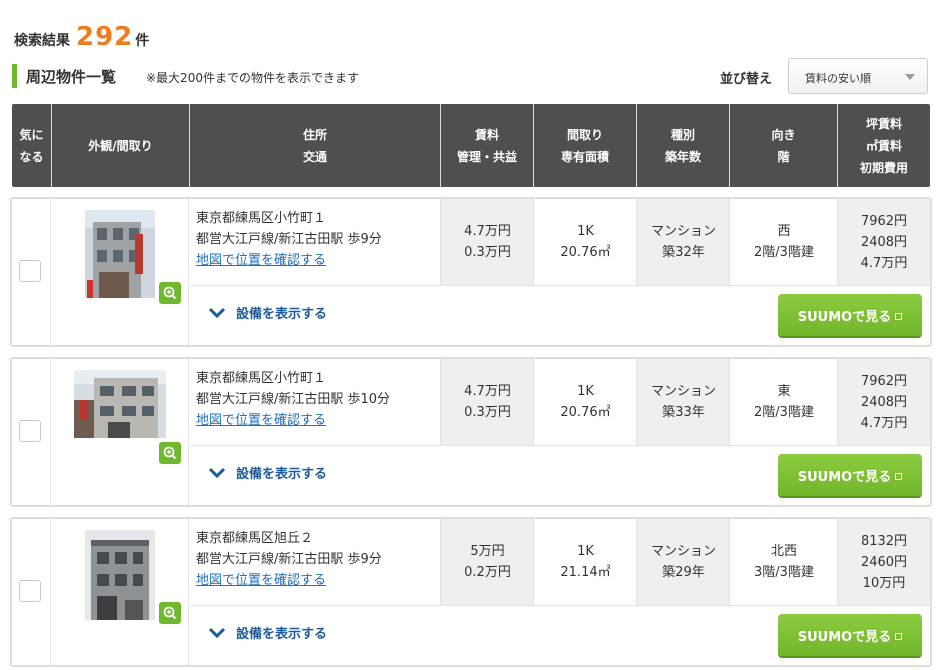  I want to click on result-count-unit: 件, so click(142, 41).